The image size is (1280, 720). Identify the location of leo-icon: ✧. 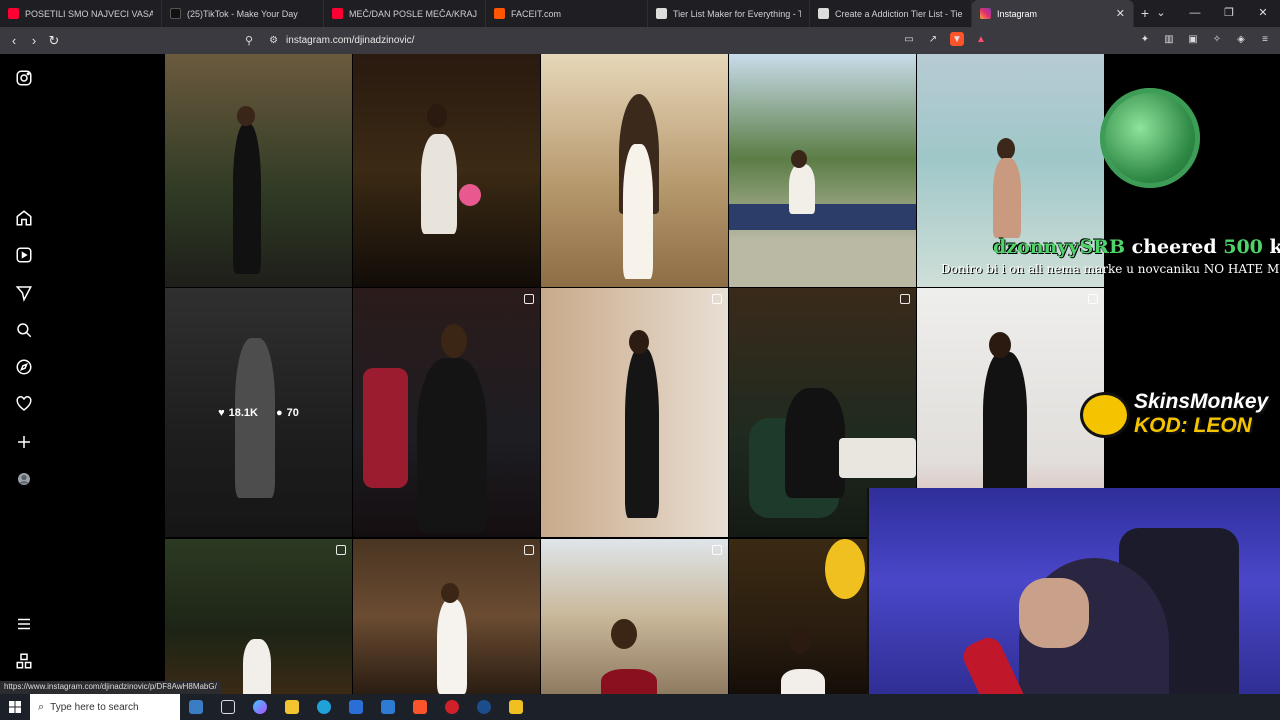
(1217, 39).